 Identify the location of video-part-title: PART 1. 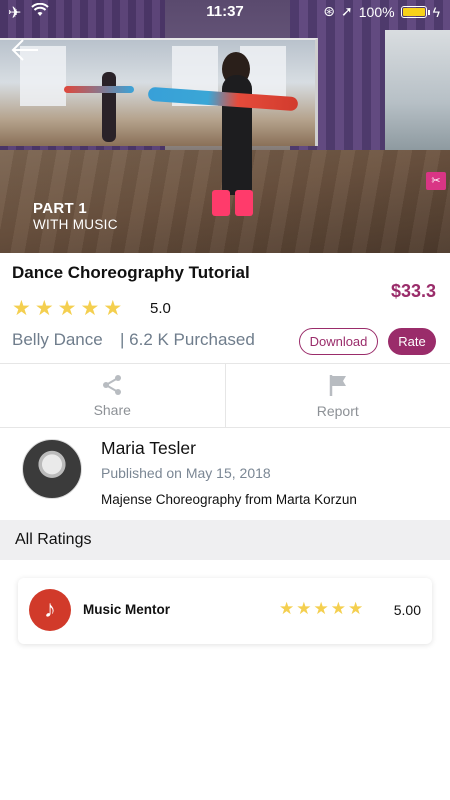
(60, 208).